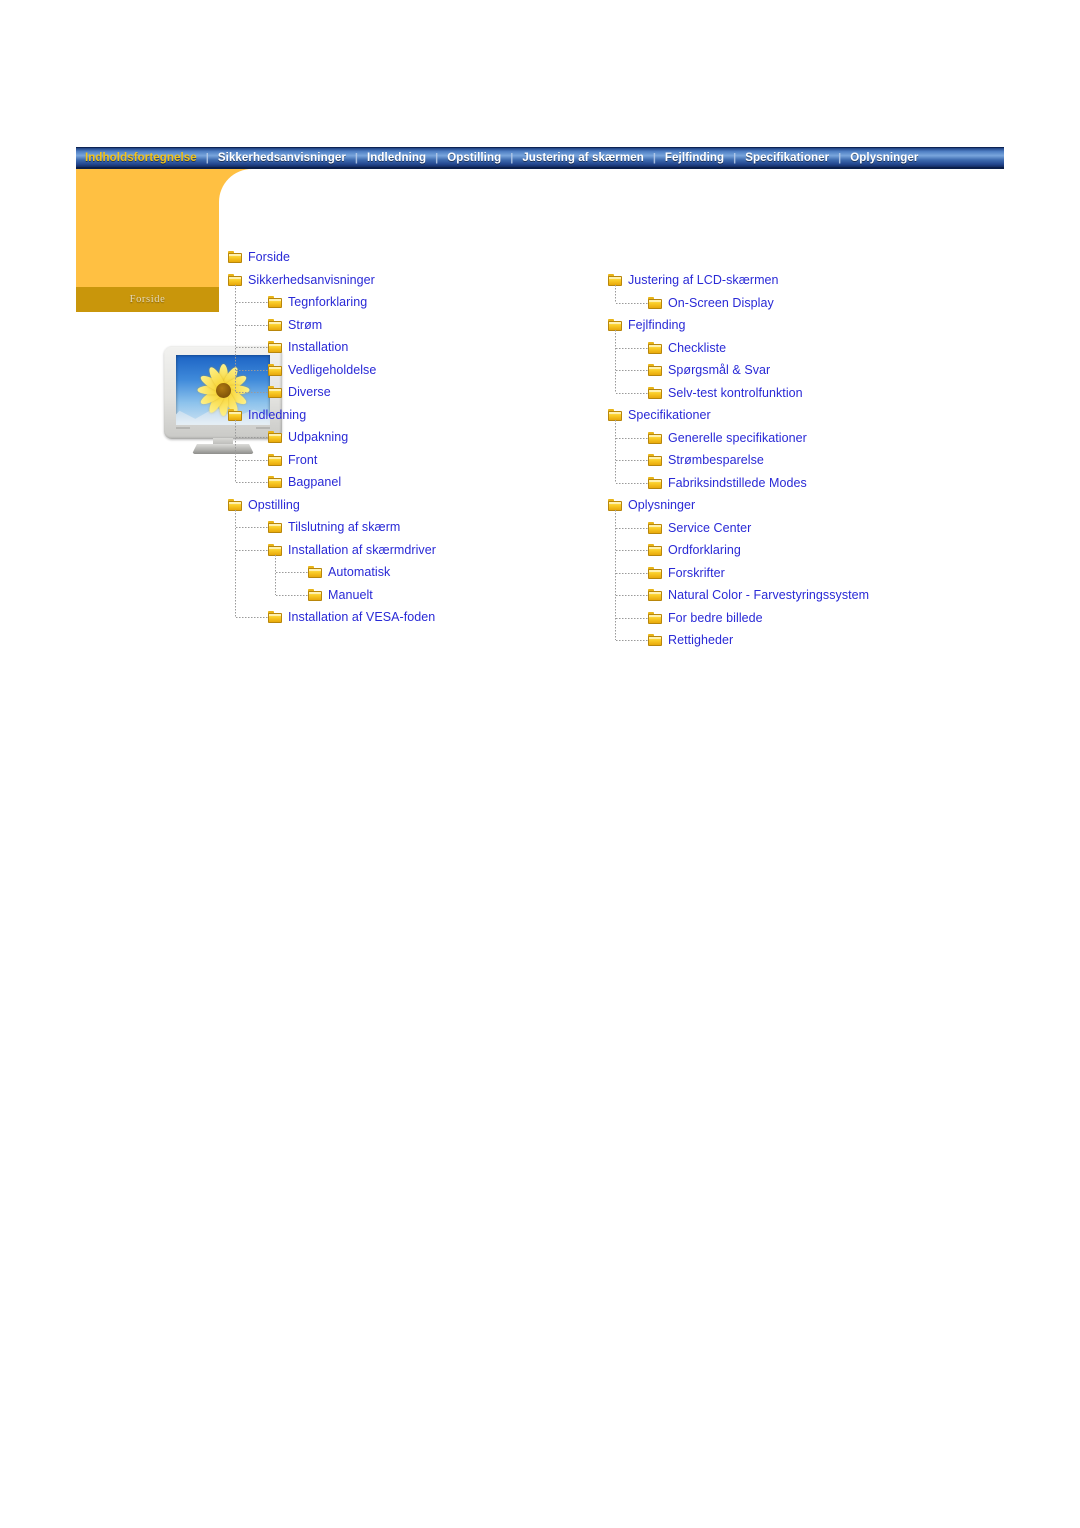 The image size is (1080, 1528). I want to click on toc-item-label-udpakning: Udpakning, so click(318, 437).